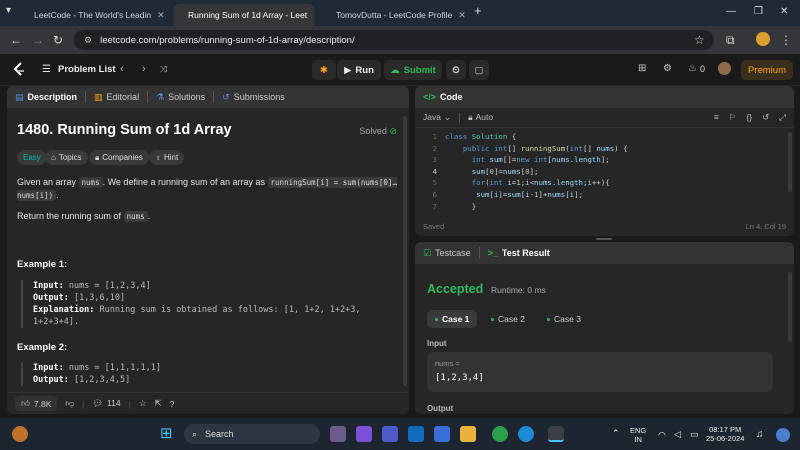 This screenshot has width=800, height=450. I want to click on leetcode-logo-icon, so click(19, 70).